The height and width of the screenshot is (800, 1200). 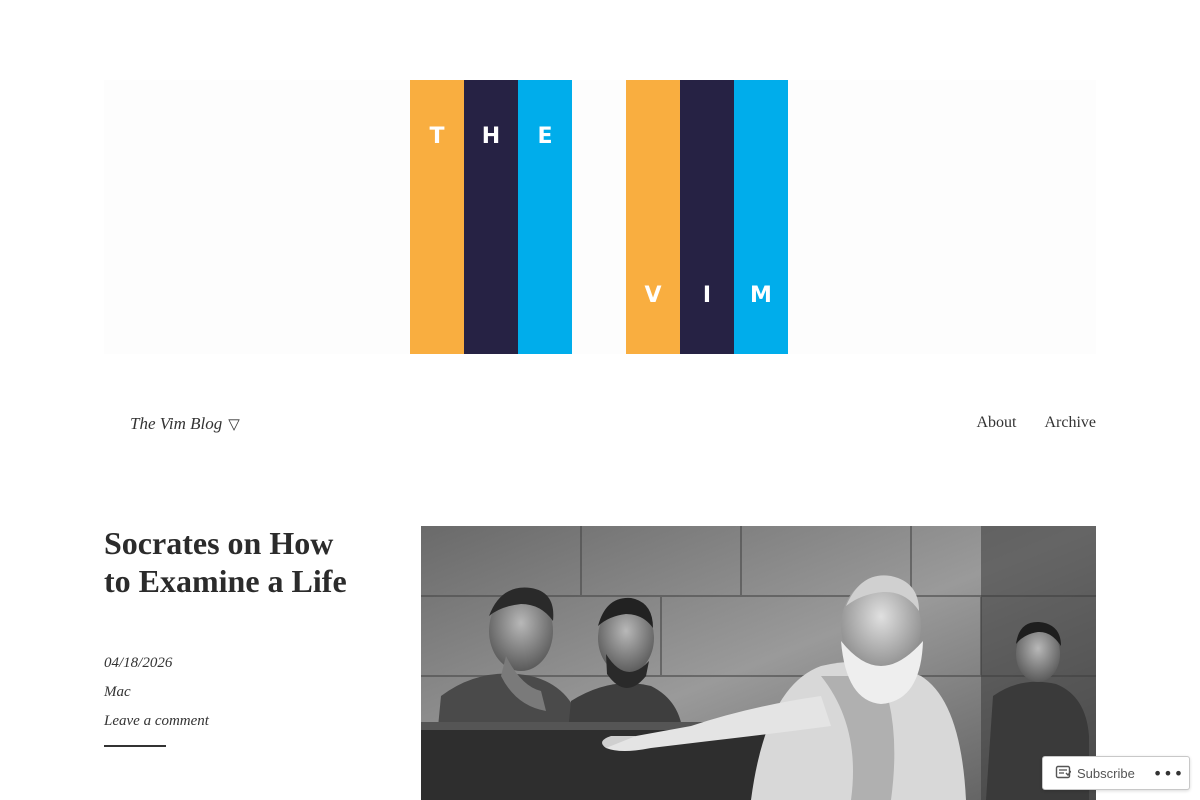 I want to click on logo-stripe-navy: H, so click(x=491, y=217).